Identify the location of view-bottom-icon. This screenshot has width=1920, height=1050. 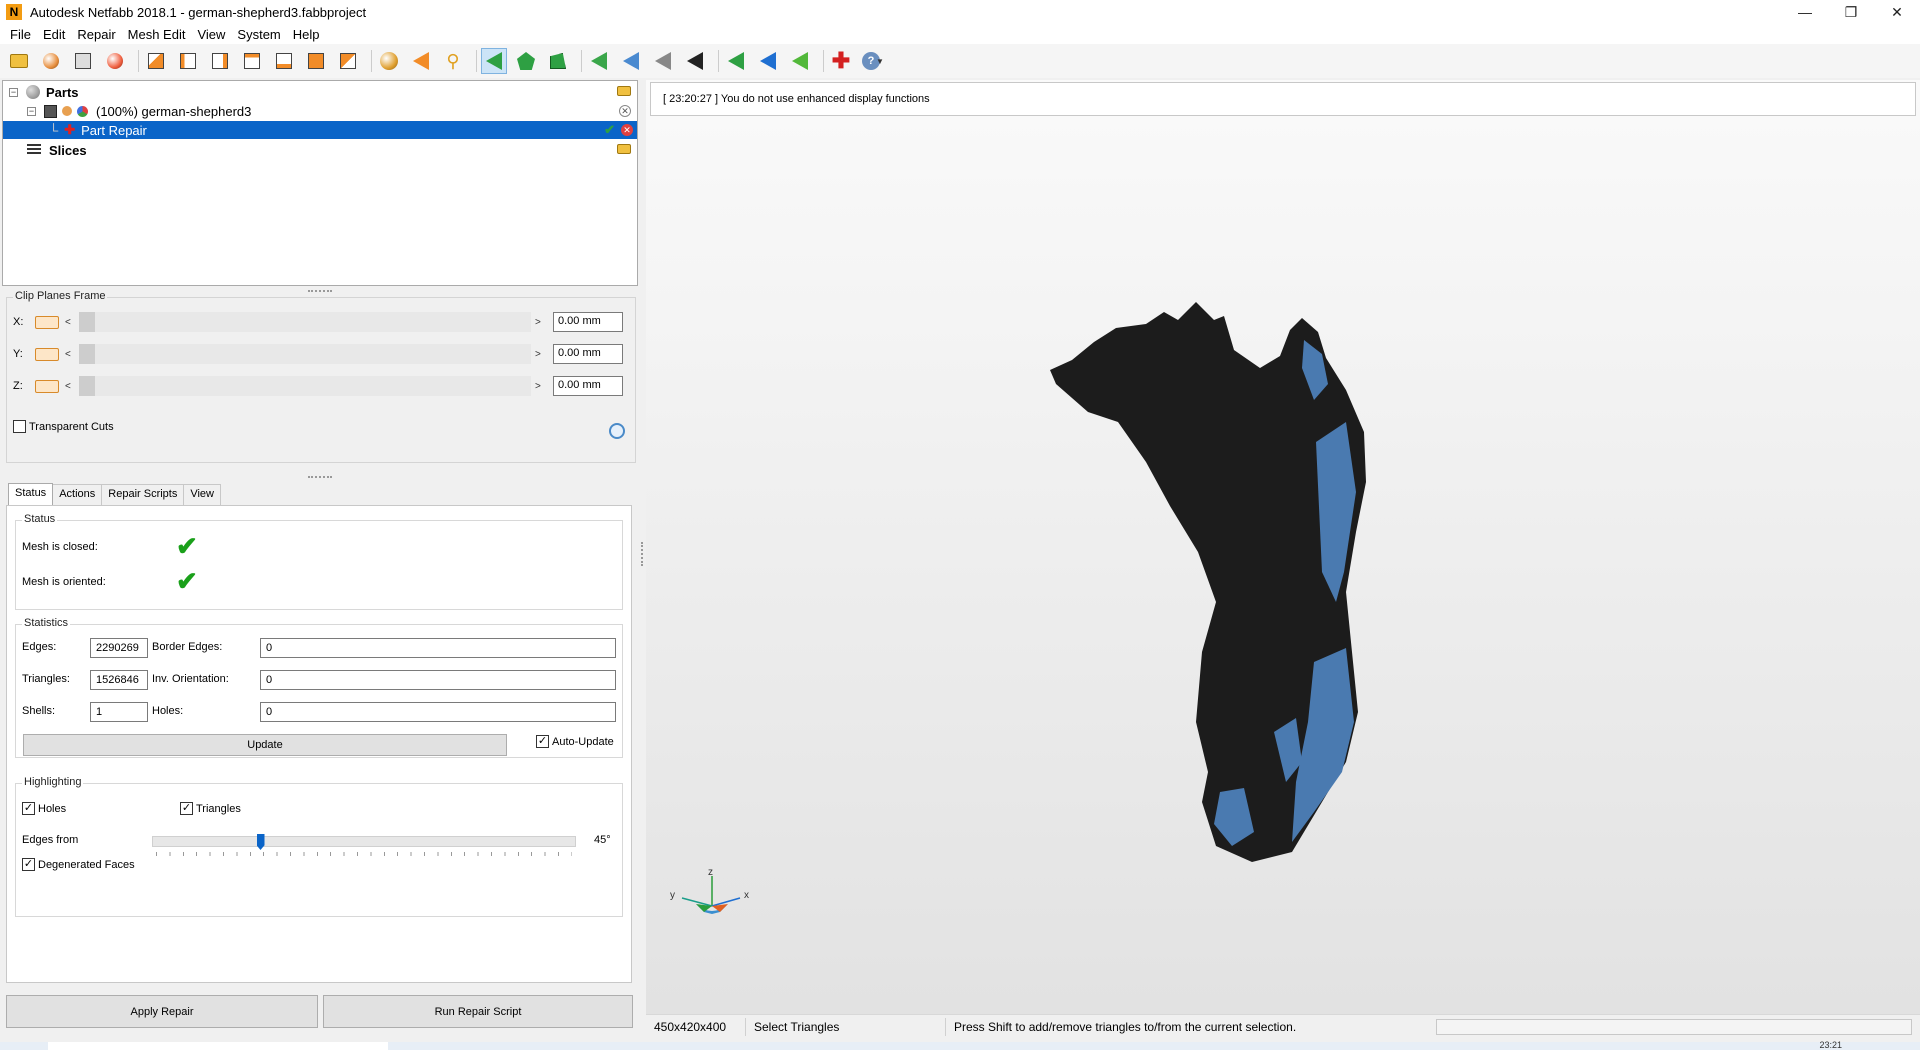
(316, 61).